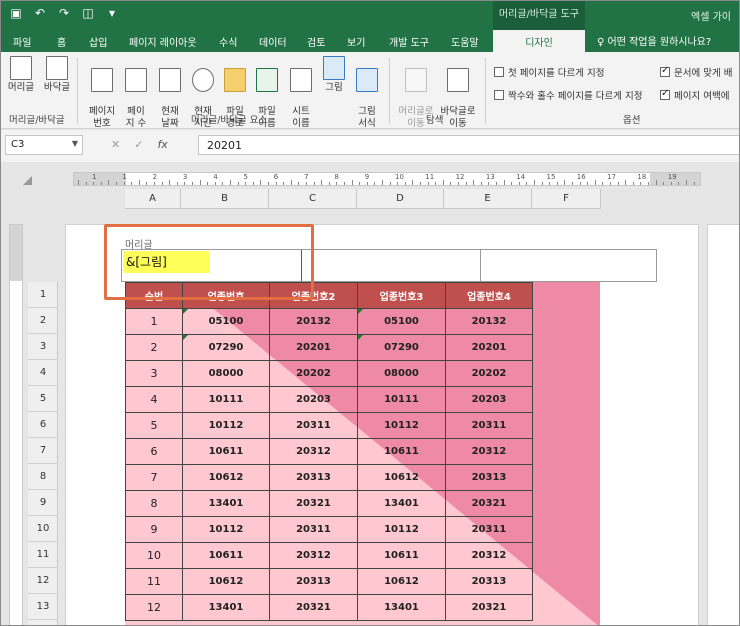  What do you see at coordinates (225, 199) in the screenshot?
I see `column-header: B` at bounding box center [225, 199].